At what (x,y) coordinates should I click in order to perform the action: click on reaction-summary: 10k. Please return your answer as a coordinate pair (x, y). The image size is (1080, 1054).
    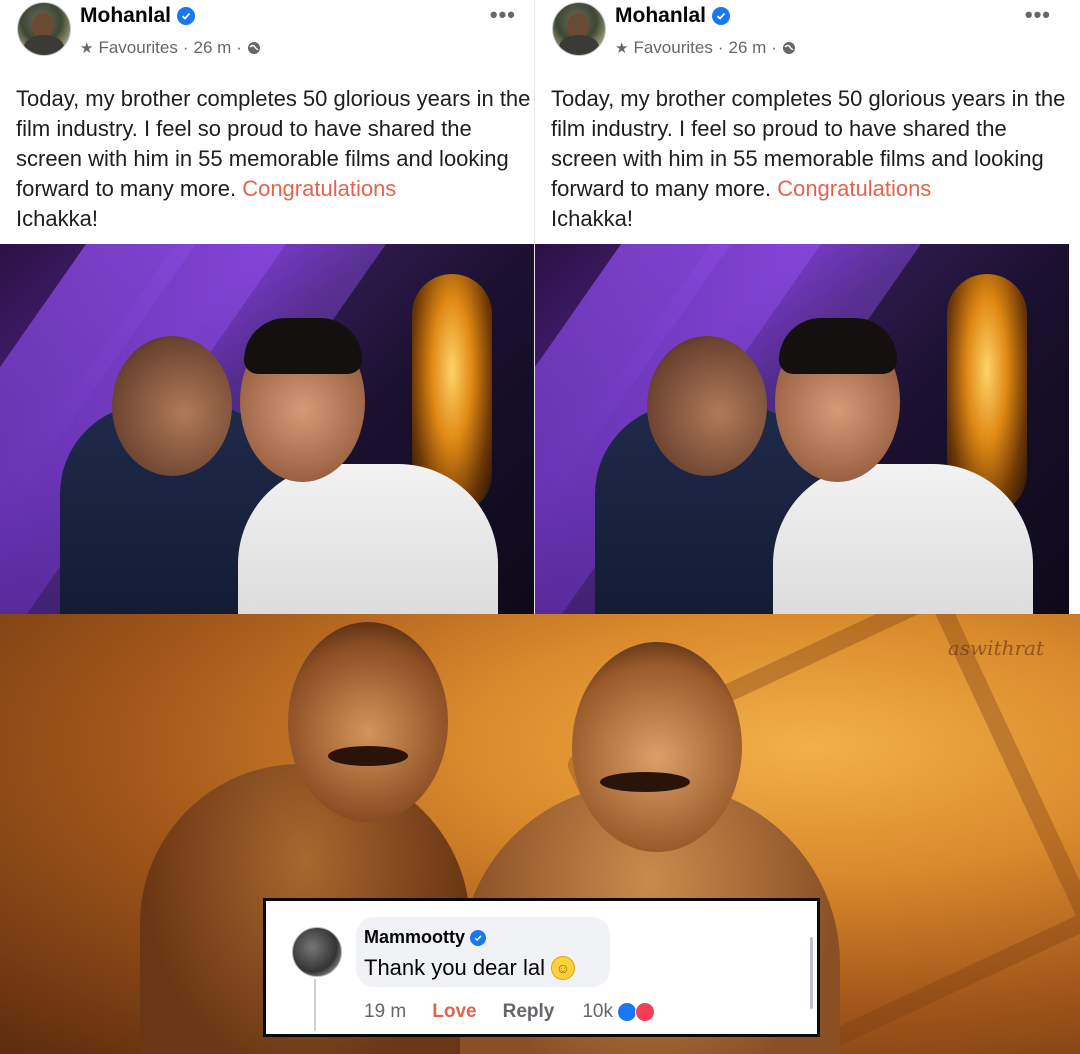
    Looking at the image, I should click on (618, 1012).